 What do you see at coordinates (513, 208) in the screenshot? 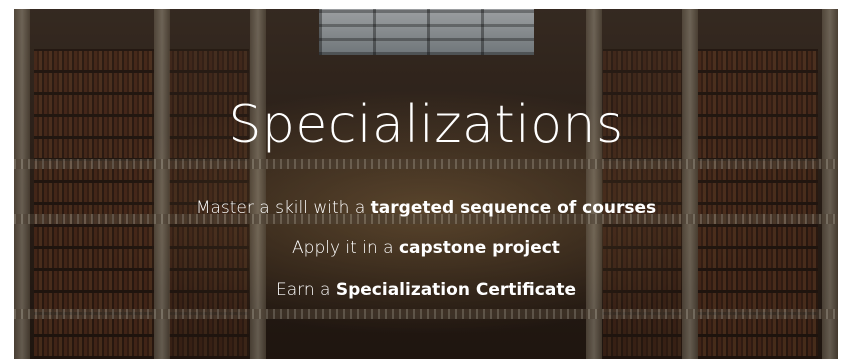
I see `tagline-emphasis: targeted sequence of courses` at bounding box center [513, 208].